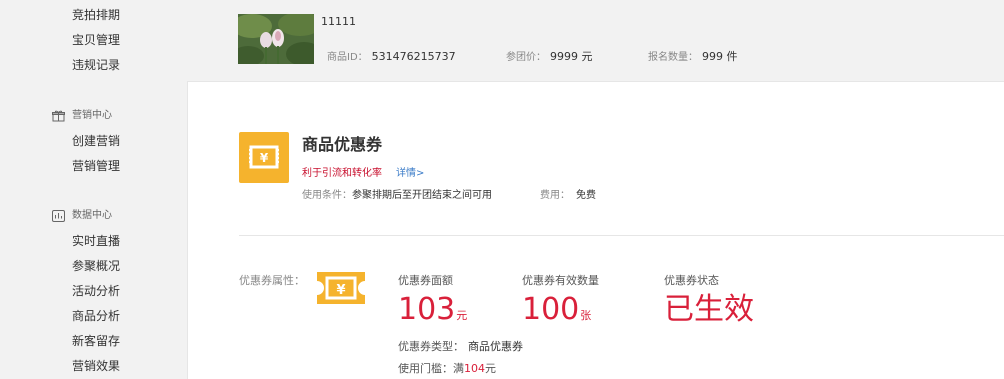  I want to click on coupon-title: 商品优惠券, so click(342, 144).